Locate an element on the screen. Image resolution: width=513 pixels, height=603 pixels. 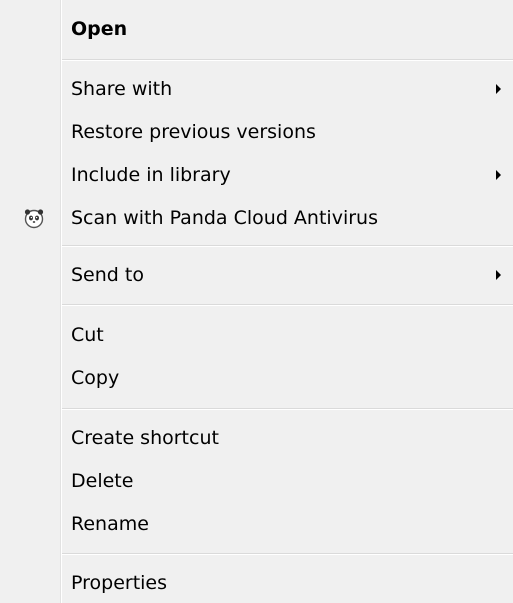
menu-item-label: Scan with Panda Cloud Antivirus is located at coordinates (224, 218).